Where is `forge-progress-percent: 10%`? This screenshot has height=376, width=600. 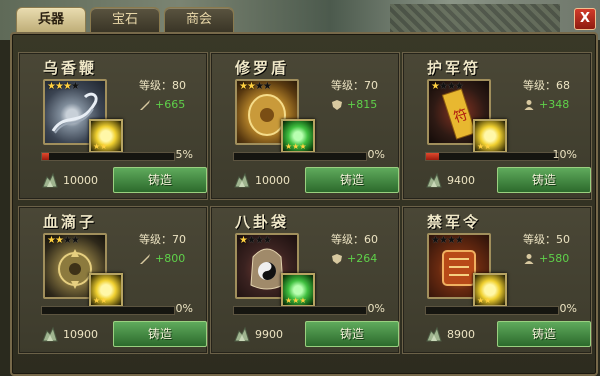
forge-progress-percent: 10% is located at coordinates (564, 154).